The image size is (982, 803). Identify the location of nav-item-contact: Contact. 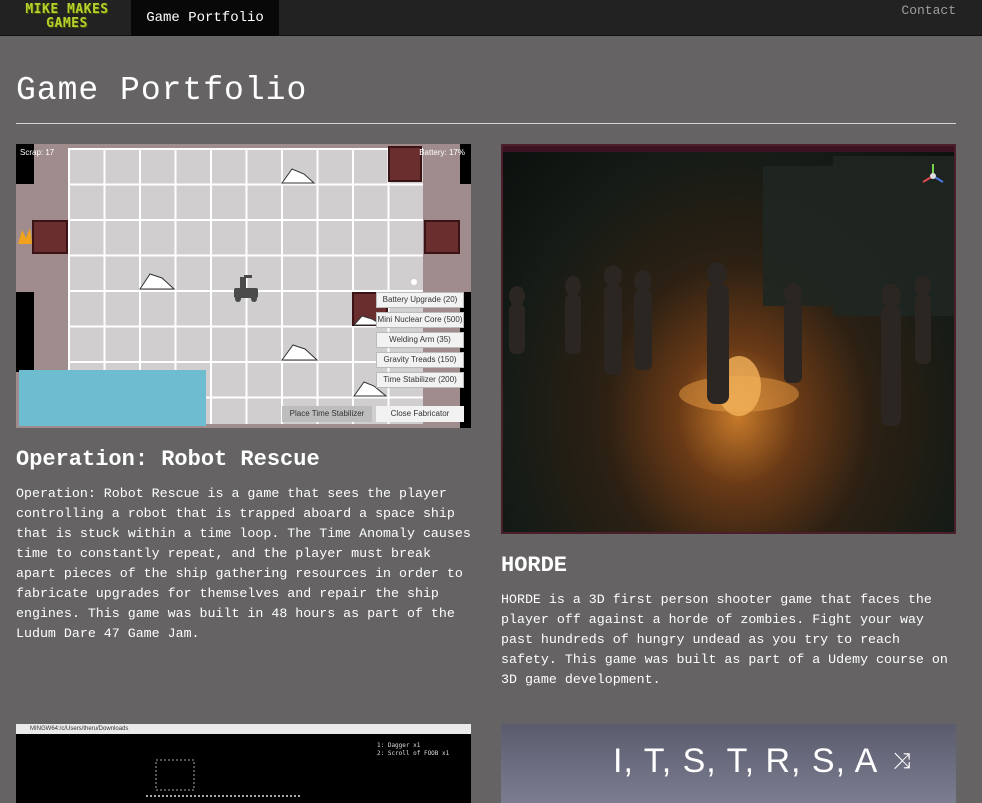
(928, 11).